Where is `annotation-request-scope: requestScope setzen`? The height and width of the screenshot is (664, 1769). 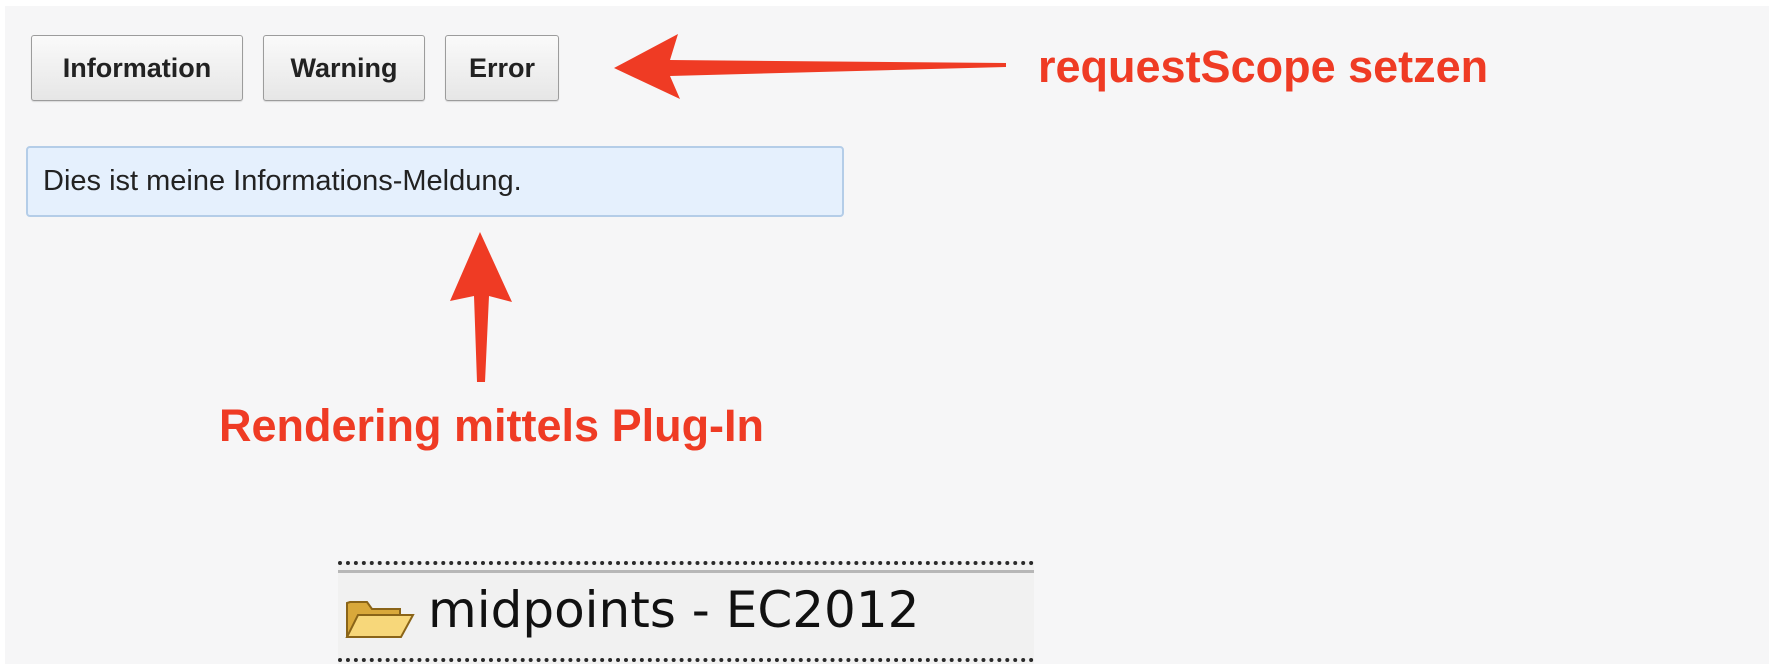 annotation-request-scope: requestScope setzen is located at coordinates (1263, 66).